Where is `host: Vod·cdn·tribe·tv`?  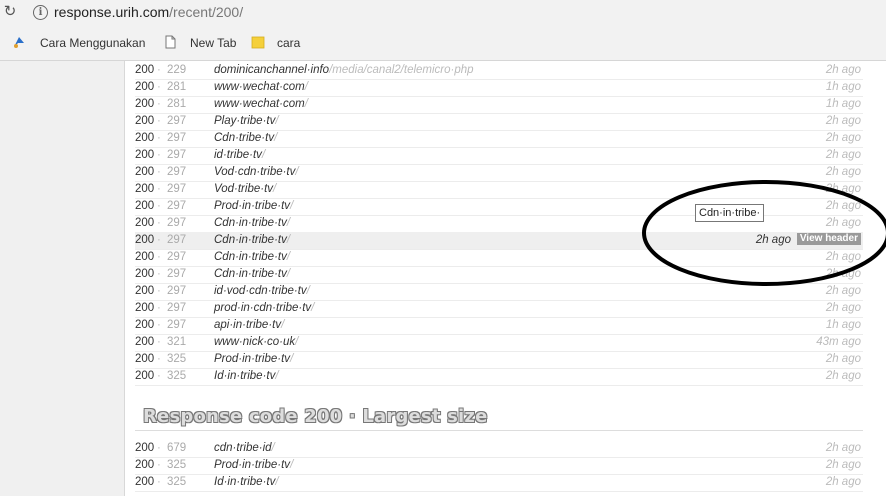 host: Vod·cdn·tribe·tv is located at coordinates (255, 172).